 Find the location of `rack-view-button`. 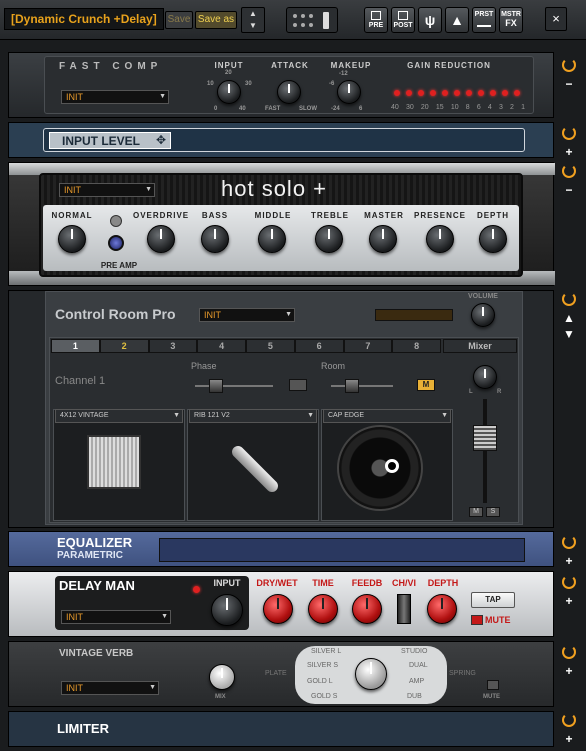

rack-view-button is located at coordinates (312, 20).